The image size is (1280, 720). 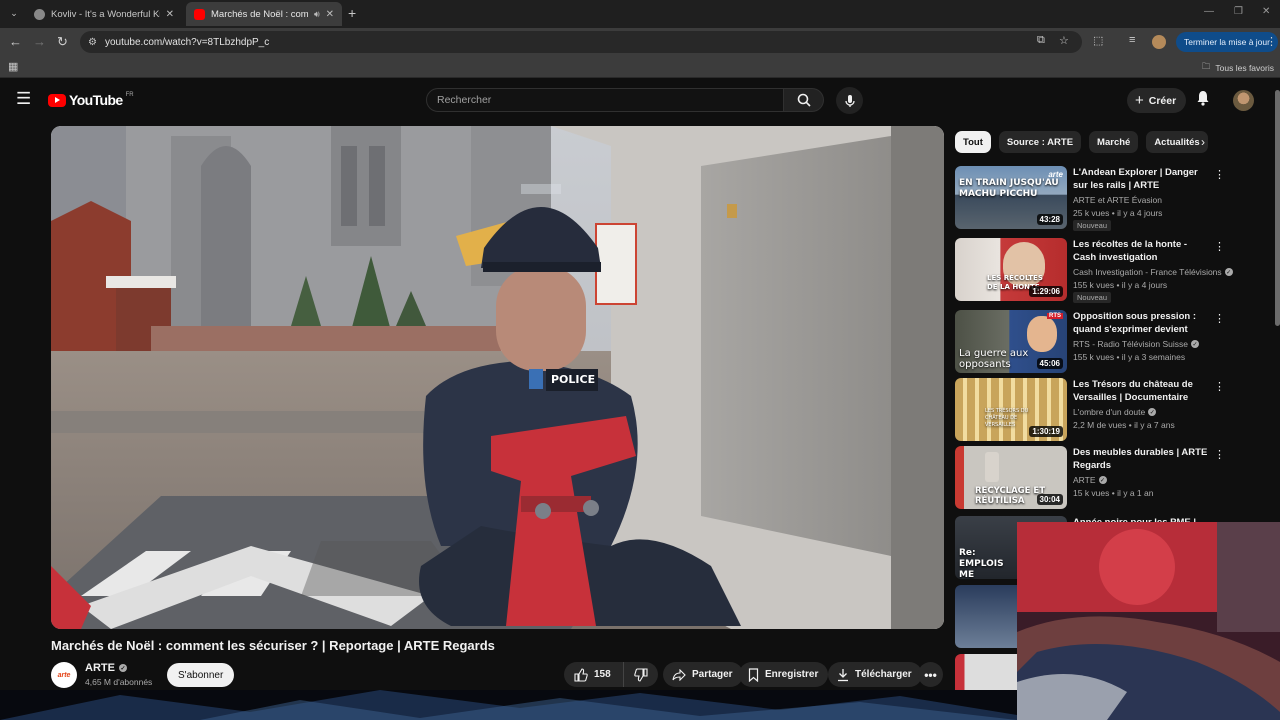 I want to click on thumbs-down-icon, so click(x=641, y=674).